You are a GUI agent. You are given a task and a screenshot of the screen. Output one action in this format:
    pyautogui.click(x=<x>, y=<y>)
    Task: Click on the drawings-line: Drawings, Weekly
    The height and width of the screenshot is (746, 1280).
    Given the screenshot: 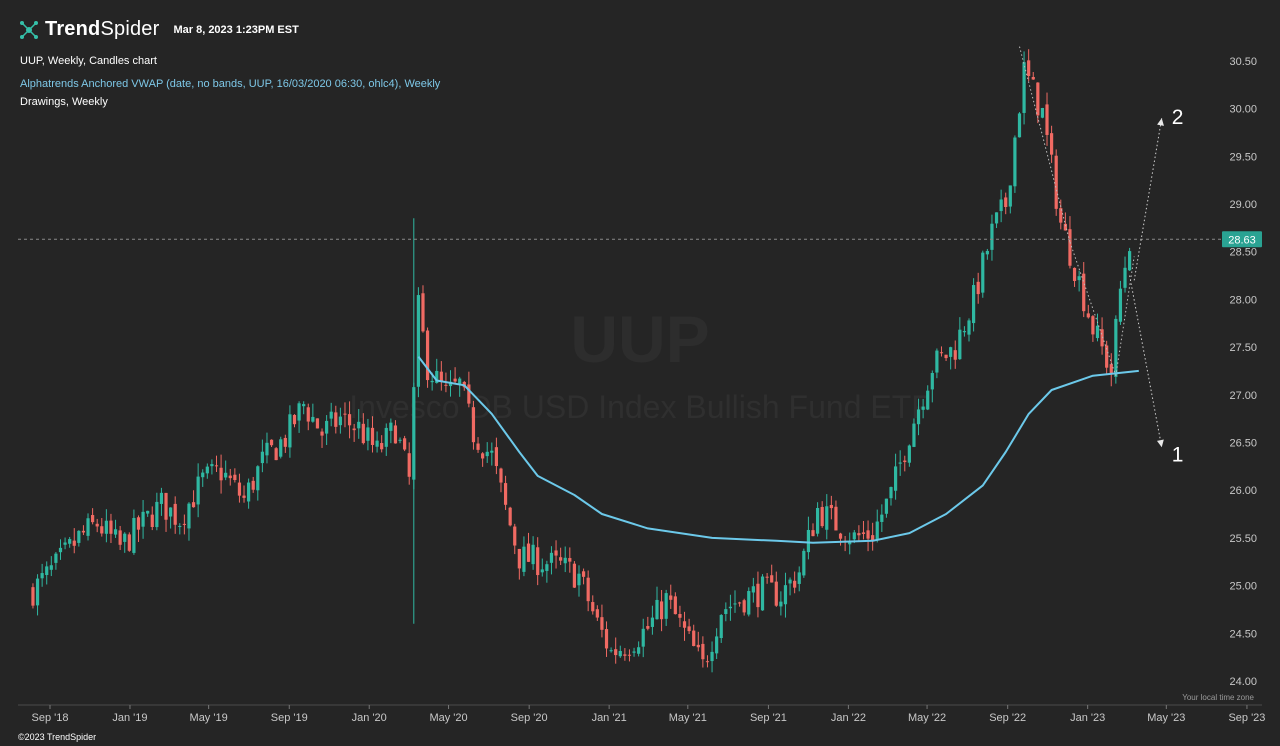 What is the action you would take?
    pyautogui.click(x=64, y=102)
    